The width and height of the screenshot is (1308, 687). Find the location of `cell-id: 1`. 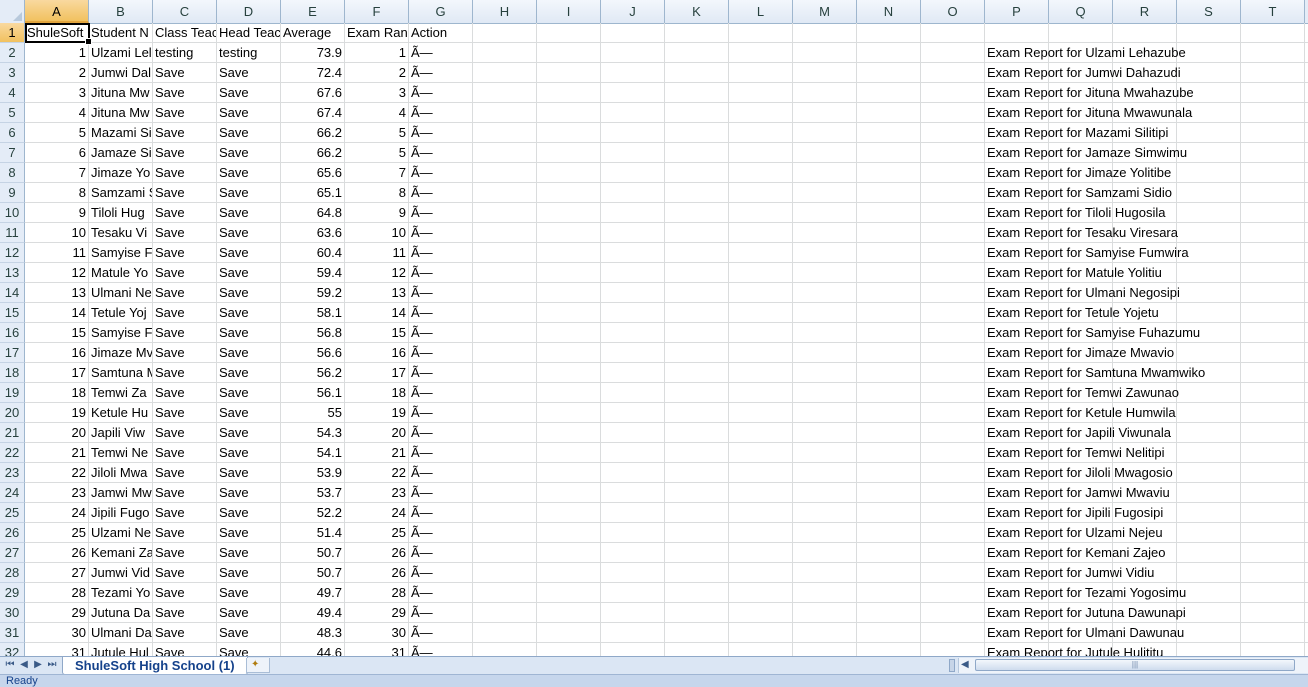

cell-id: 1 is located at coordinates (56, 53).